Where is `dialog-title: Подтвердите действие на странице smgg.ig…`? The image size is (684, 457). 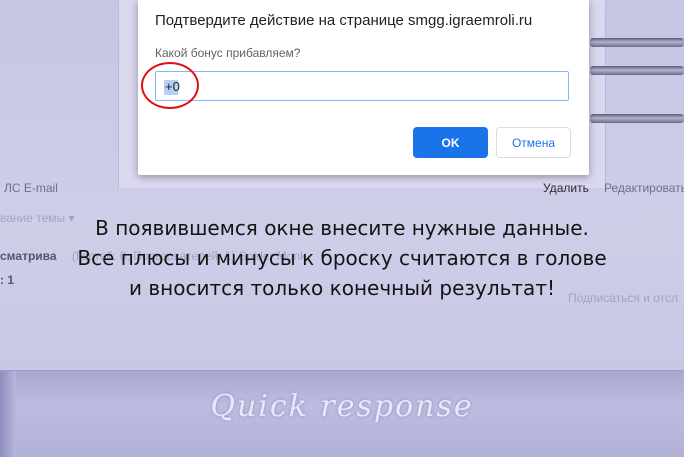
dialog-title: Подтвердите действие на странице smgg.ig… is located at coordinates (344, 20).